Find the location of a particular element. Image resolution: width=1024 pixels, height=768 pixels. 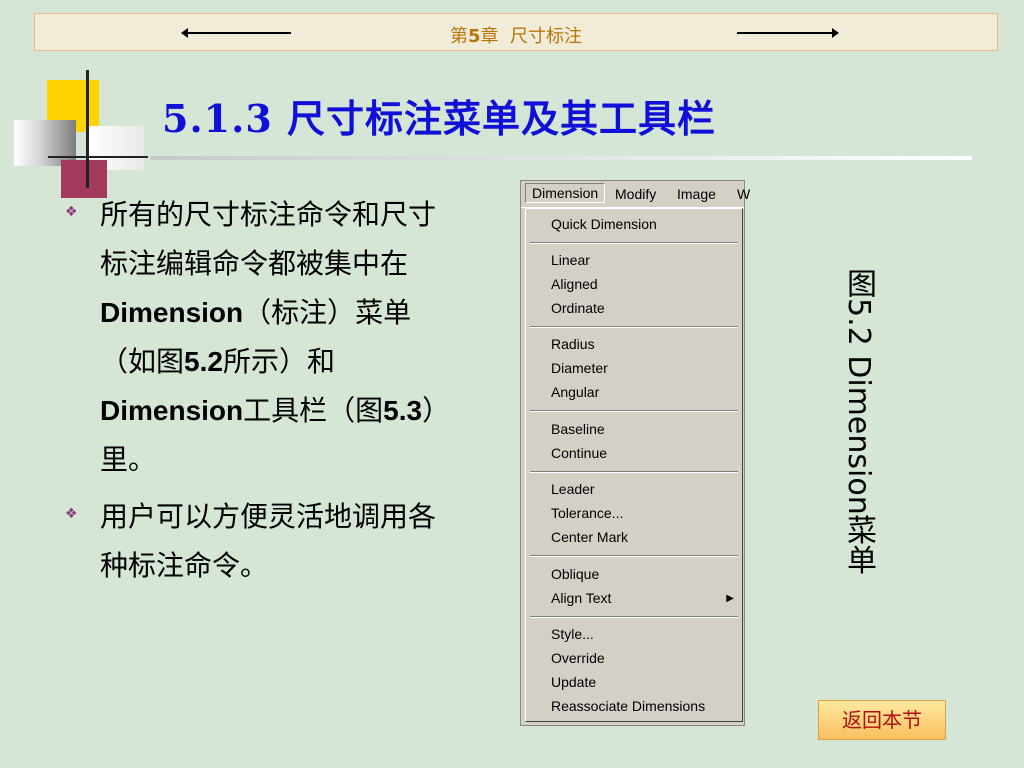

decor-horizontal-line is located at coordinates (98, 157).